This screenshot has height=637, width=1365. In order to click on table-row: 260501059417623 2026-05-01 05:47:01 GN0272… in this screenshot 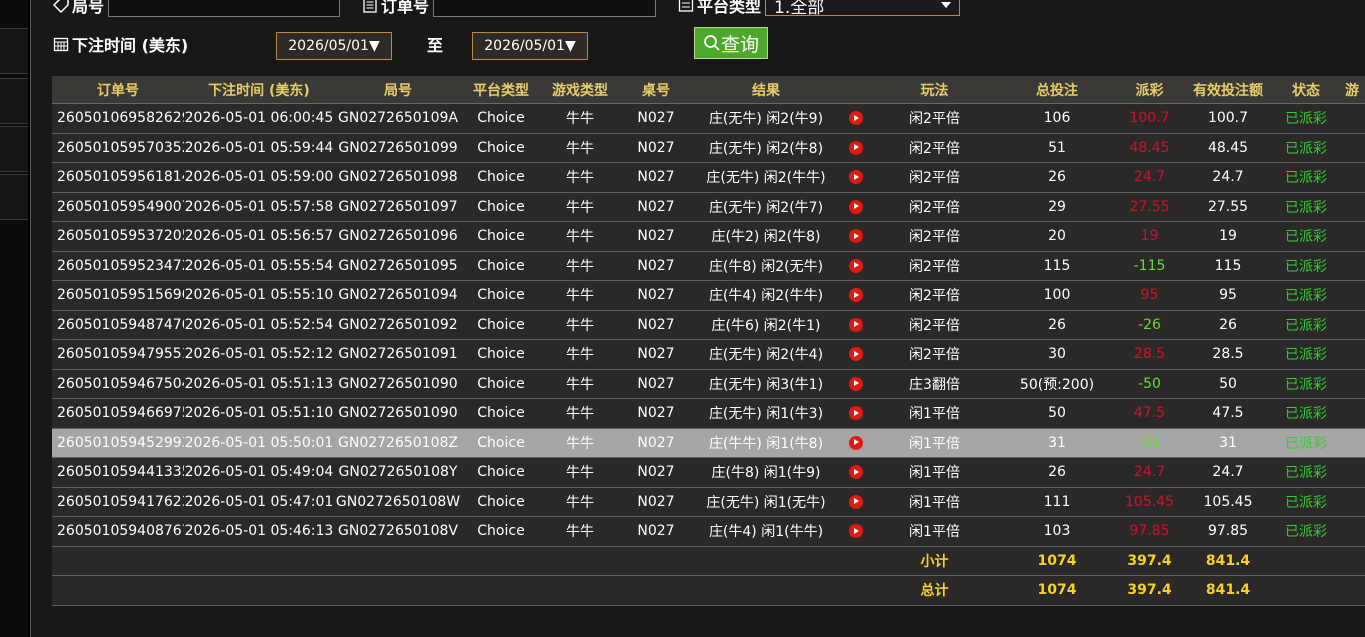, I will do `click(708, 502)`.